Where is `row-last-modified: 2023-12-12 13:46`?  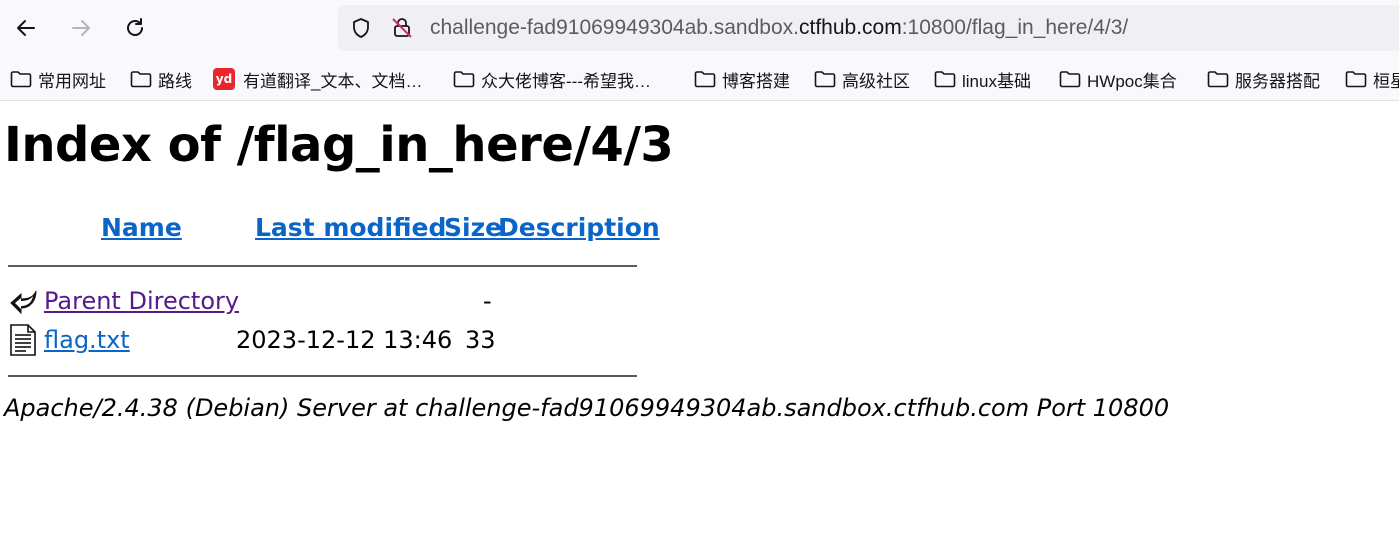
row-last-modified: 2023-12-12 13:46 is located at coordinates (344, 340).